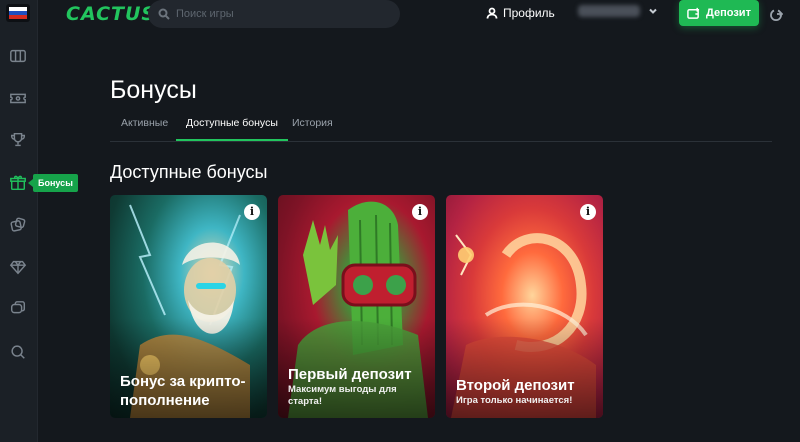 The image size is (800, 442). I want to click on card-title: Первый депозит, so click(350, 374).